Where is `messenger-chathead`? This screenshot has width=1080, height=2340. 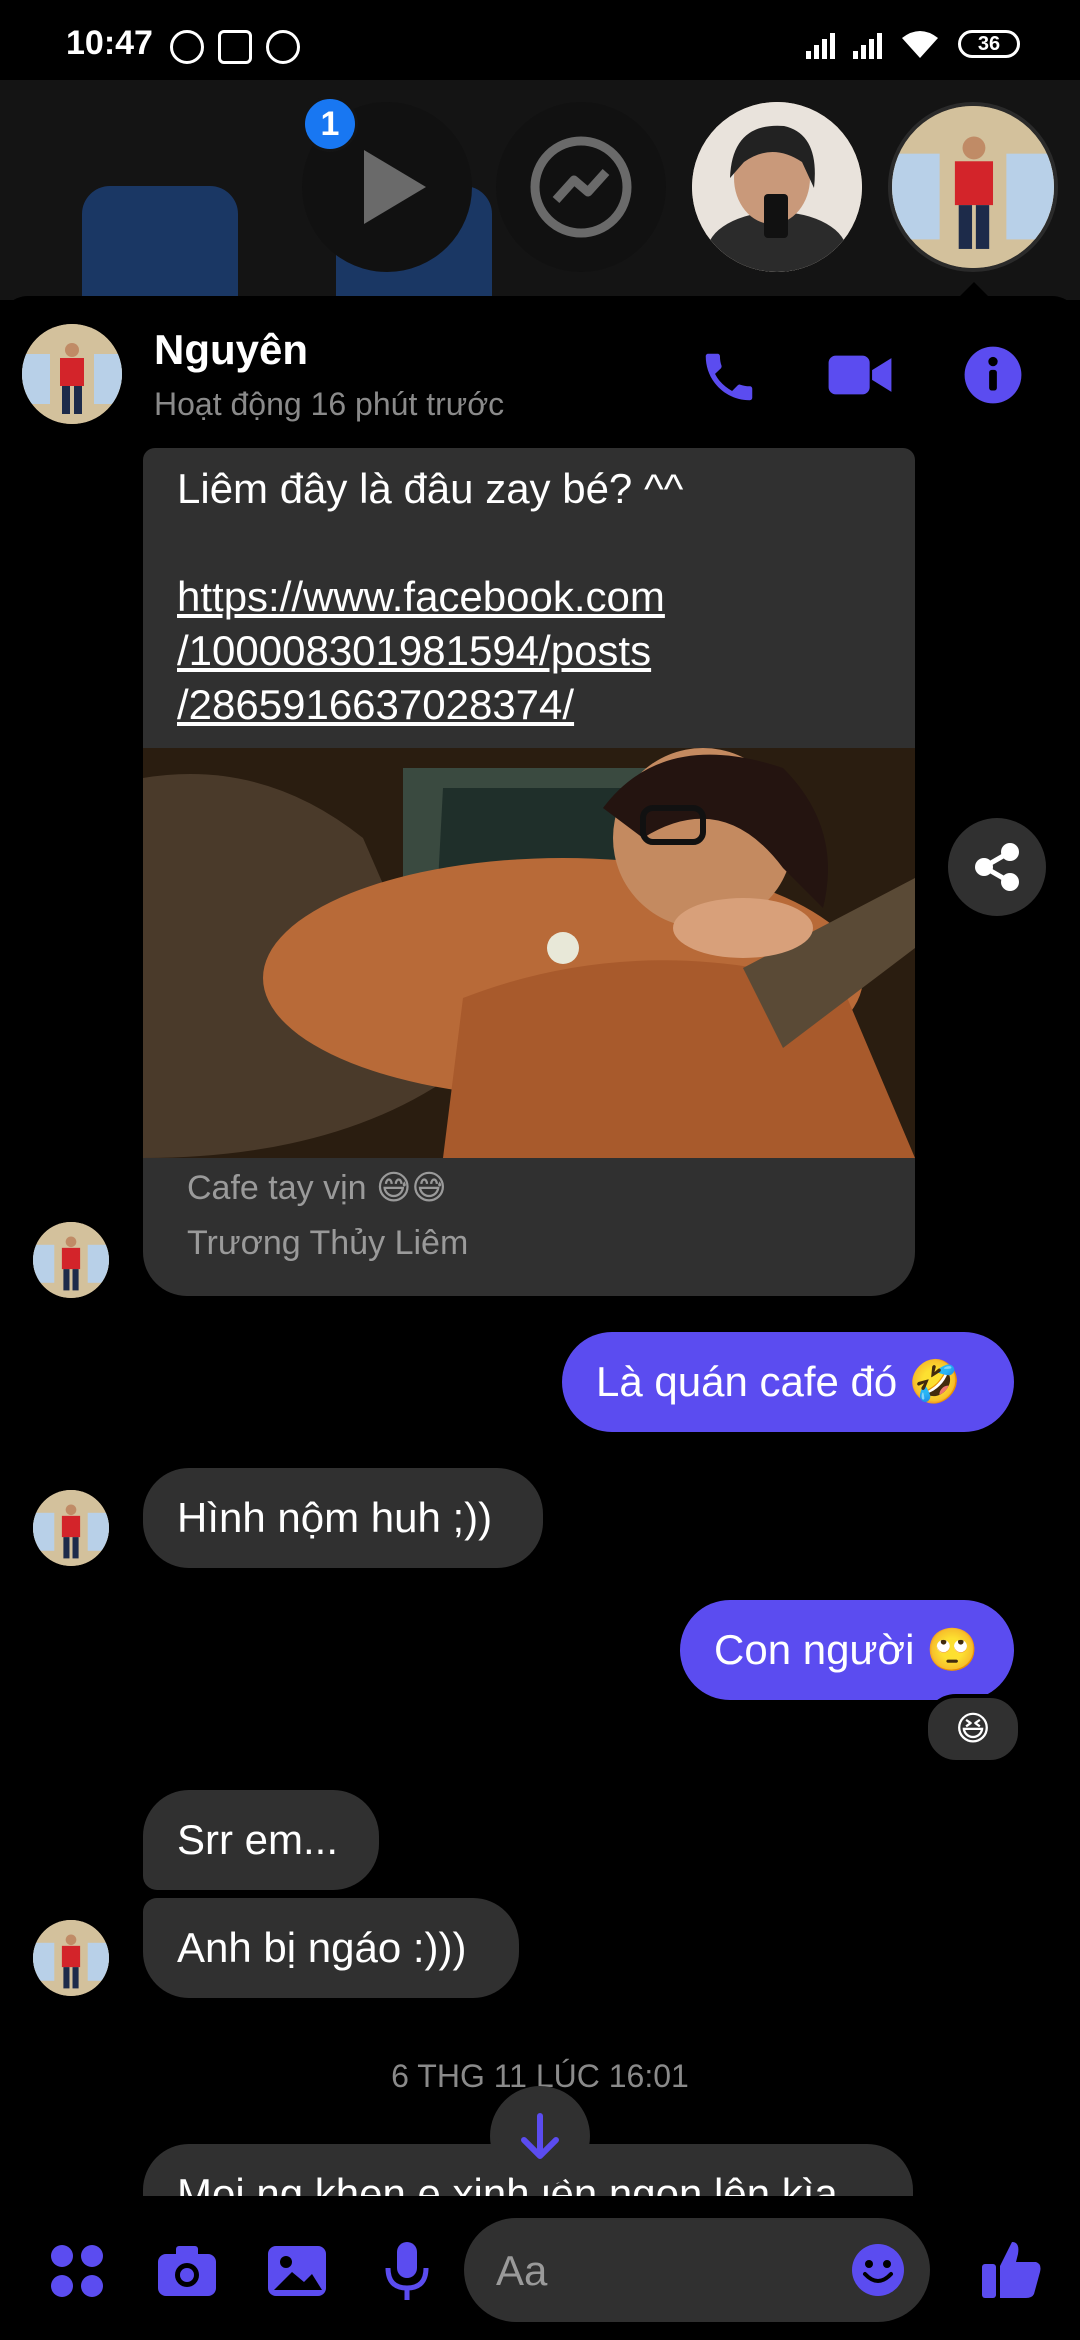 messenger-chathead is located at coordinates (581, 187).